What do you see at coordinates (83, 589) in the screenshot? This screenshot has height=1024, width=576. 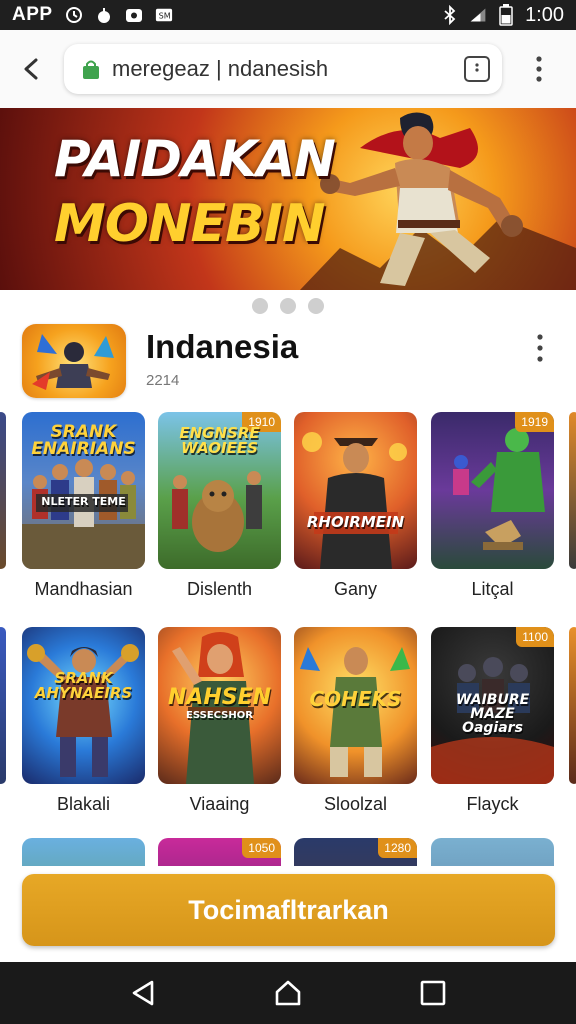 I see `game-label: Mandhasian` at bounding box center [83, 589].